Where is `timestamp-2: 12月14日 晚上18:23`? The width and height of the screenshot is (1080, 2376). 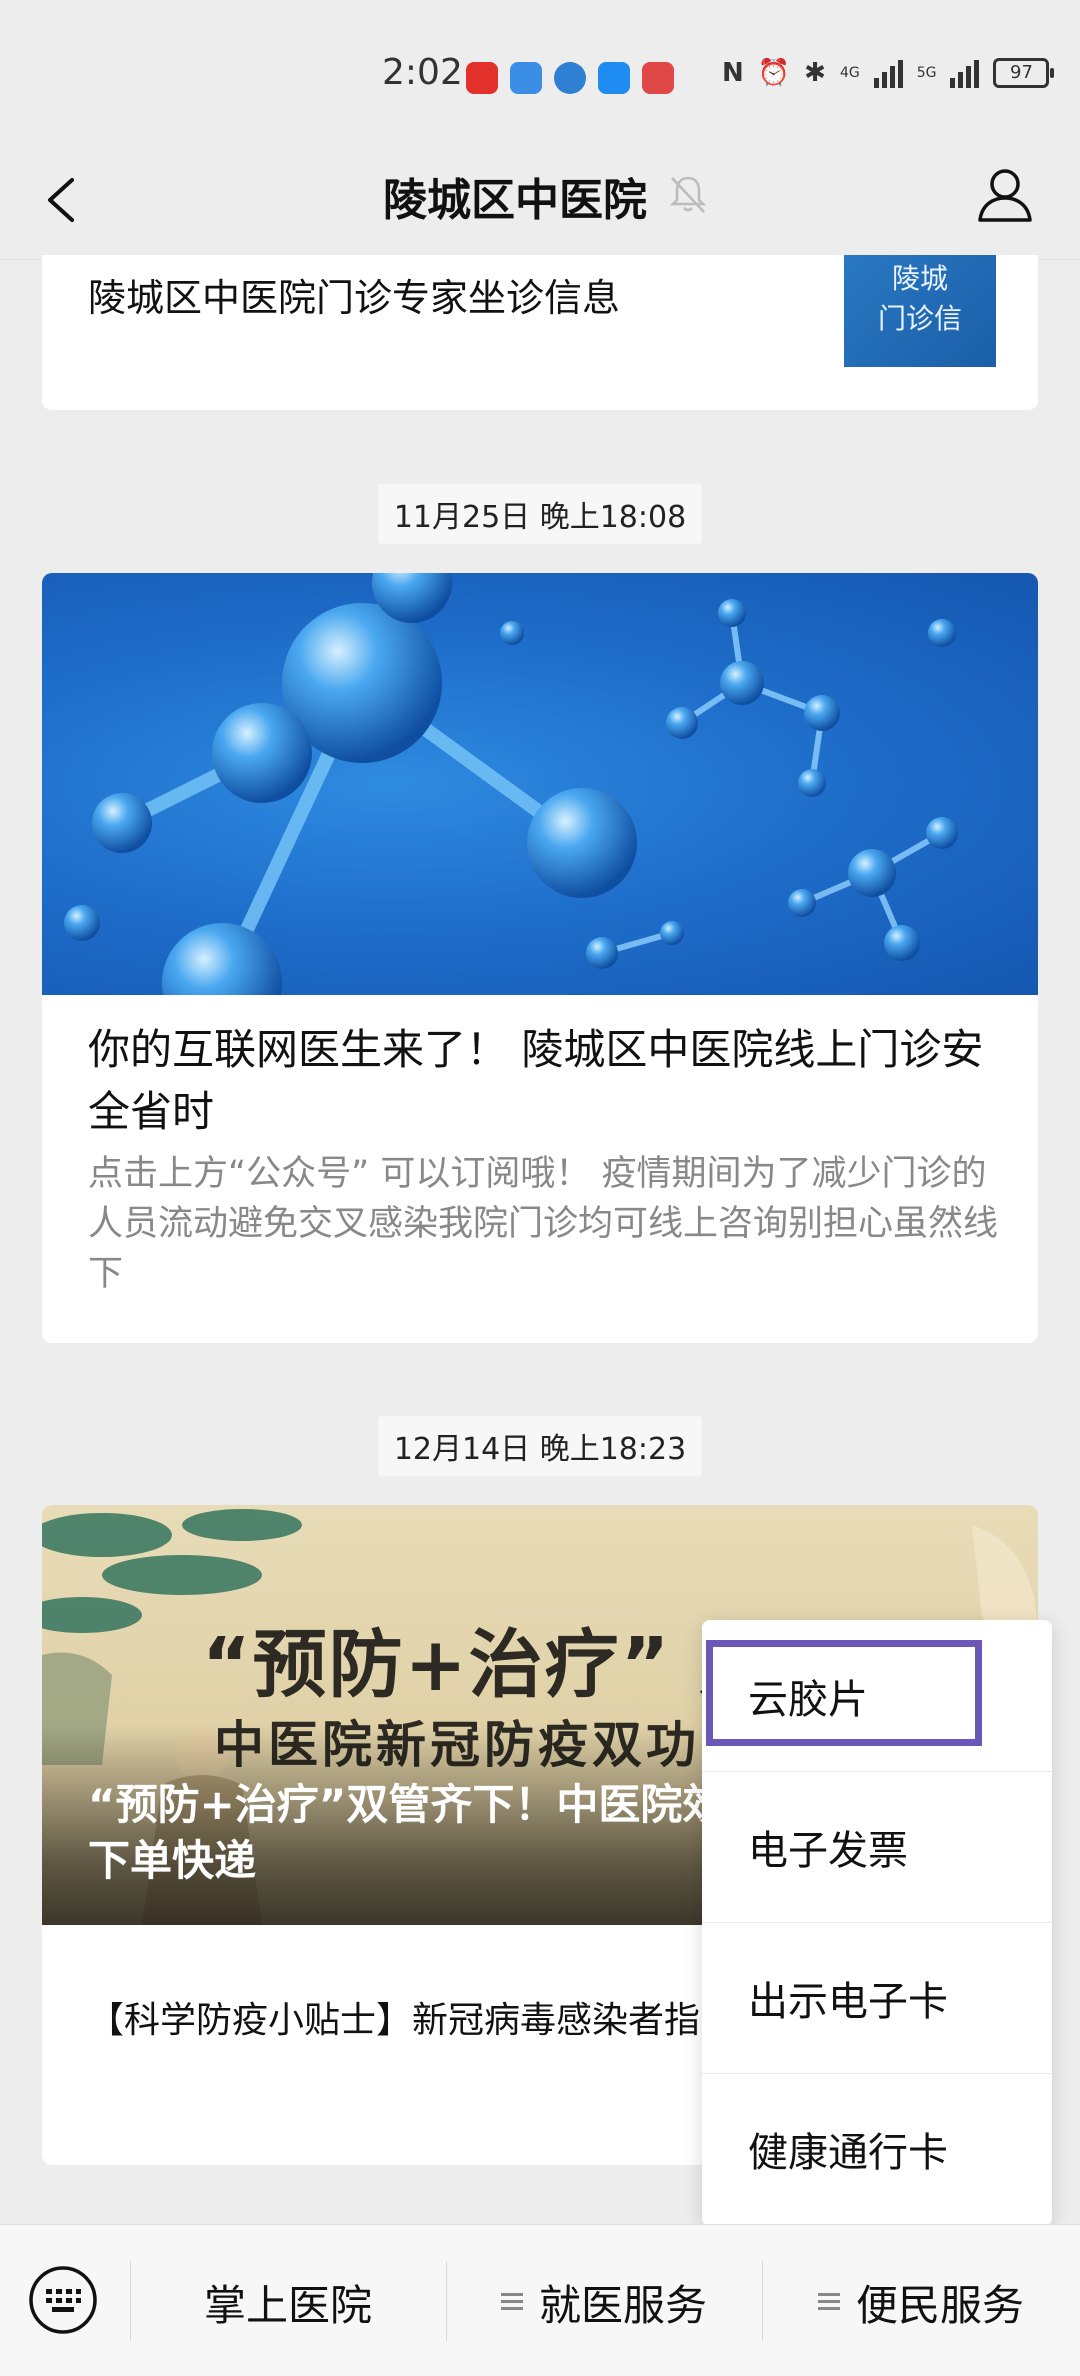
timestamp-2: 12月14日 晚上18:23 is located at coordinates (540, 1446).